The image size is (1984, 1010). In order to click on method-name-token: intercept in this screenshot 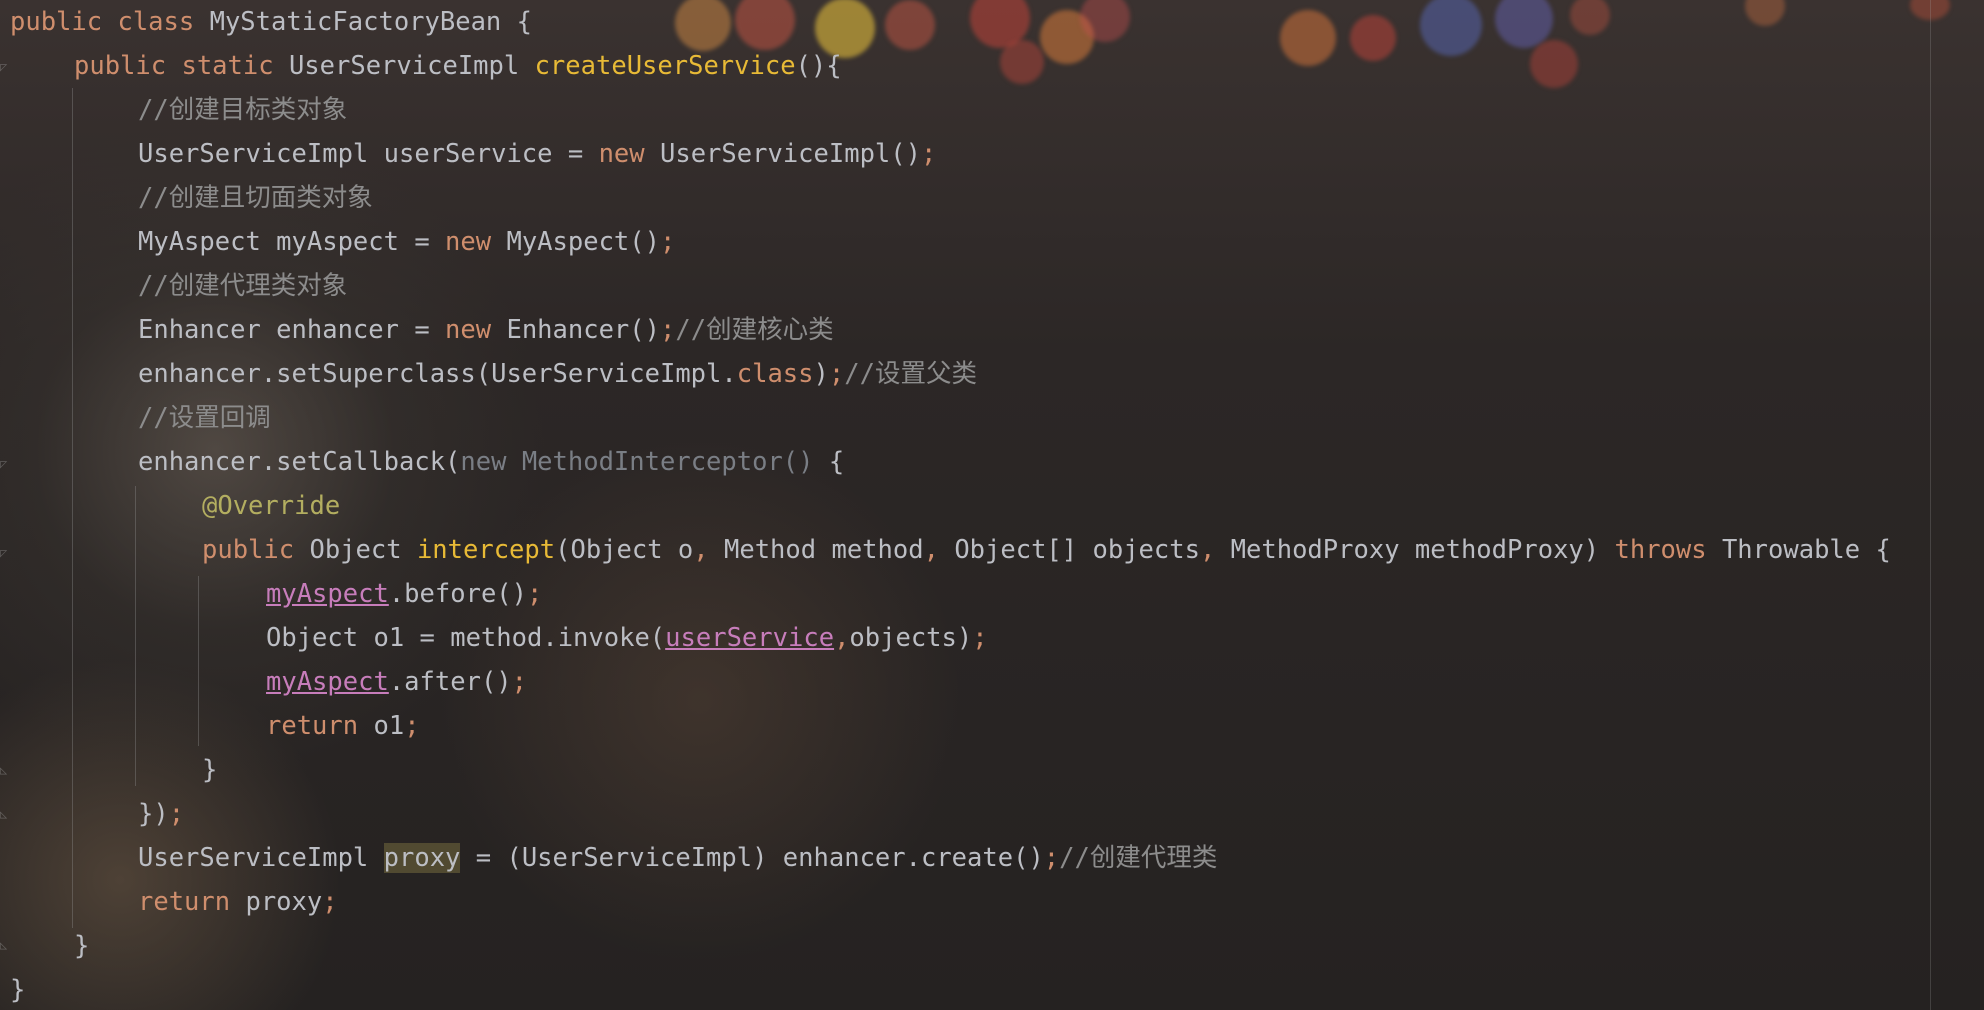, I will do `click(486, 550)`.